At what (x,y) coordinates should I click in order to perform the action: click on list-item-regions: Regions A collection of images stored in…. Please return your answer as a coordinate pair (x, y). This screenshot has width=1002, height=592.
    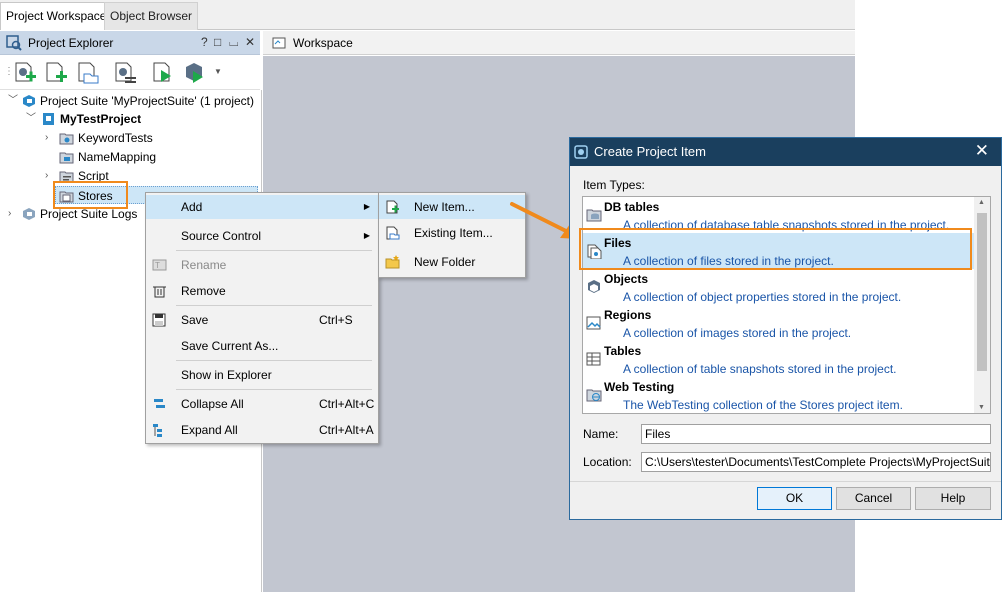
    Looking at the image, I should click on (779, 323).